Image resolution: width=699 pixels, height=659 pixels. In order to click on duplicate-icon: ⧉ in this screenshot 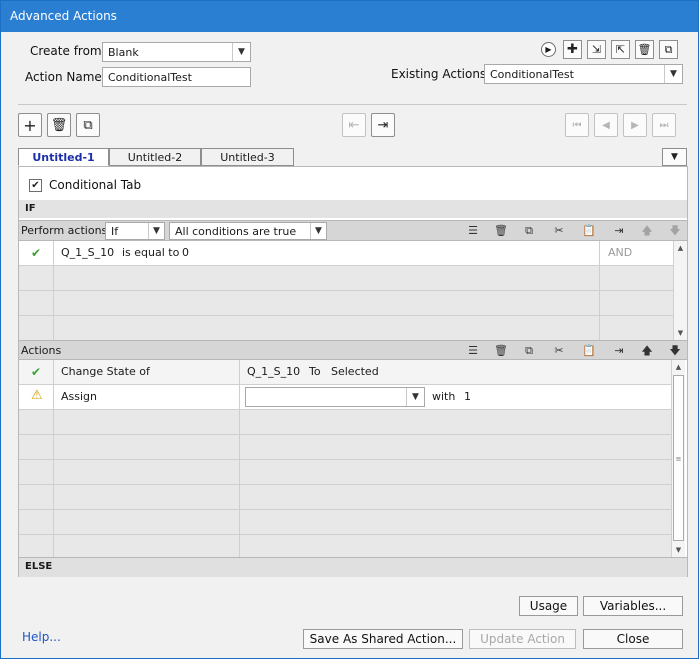, I will do `click(668, 49)`.